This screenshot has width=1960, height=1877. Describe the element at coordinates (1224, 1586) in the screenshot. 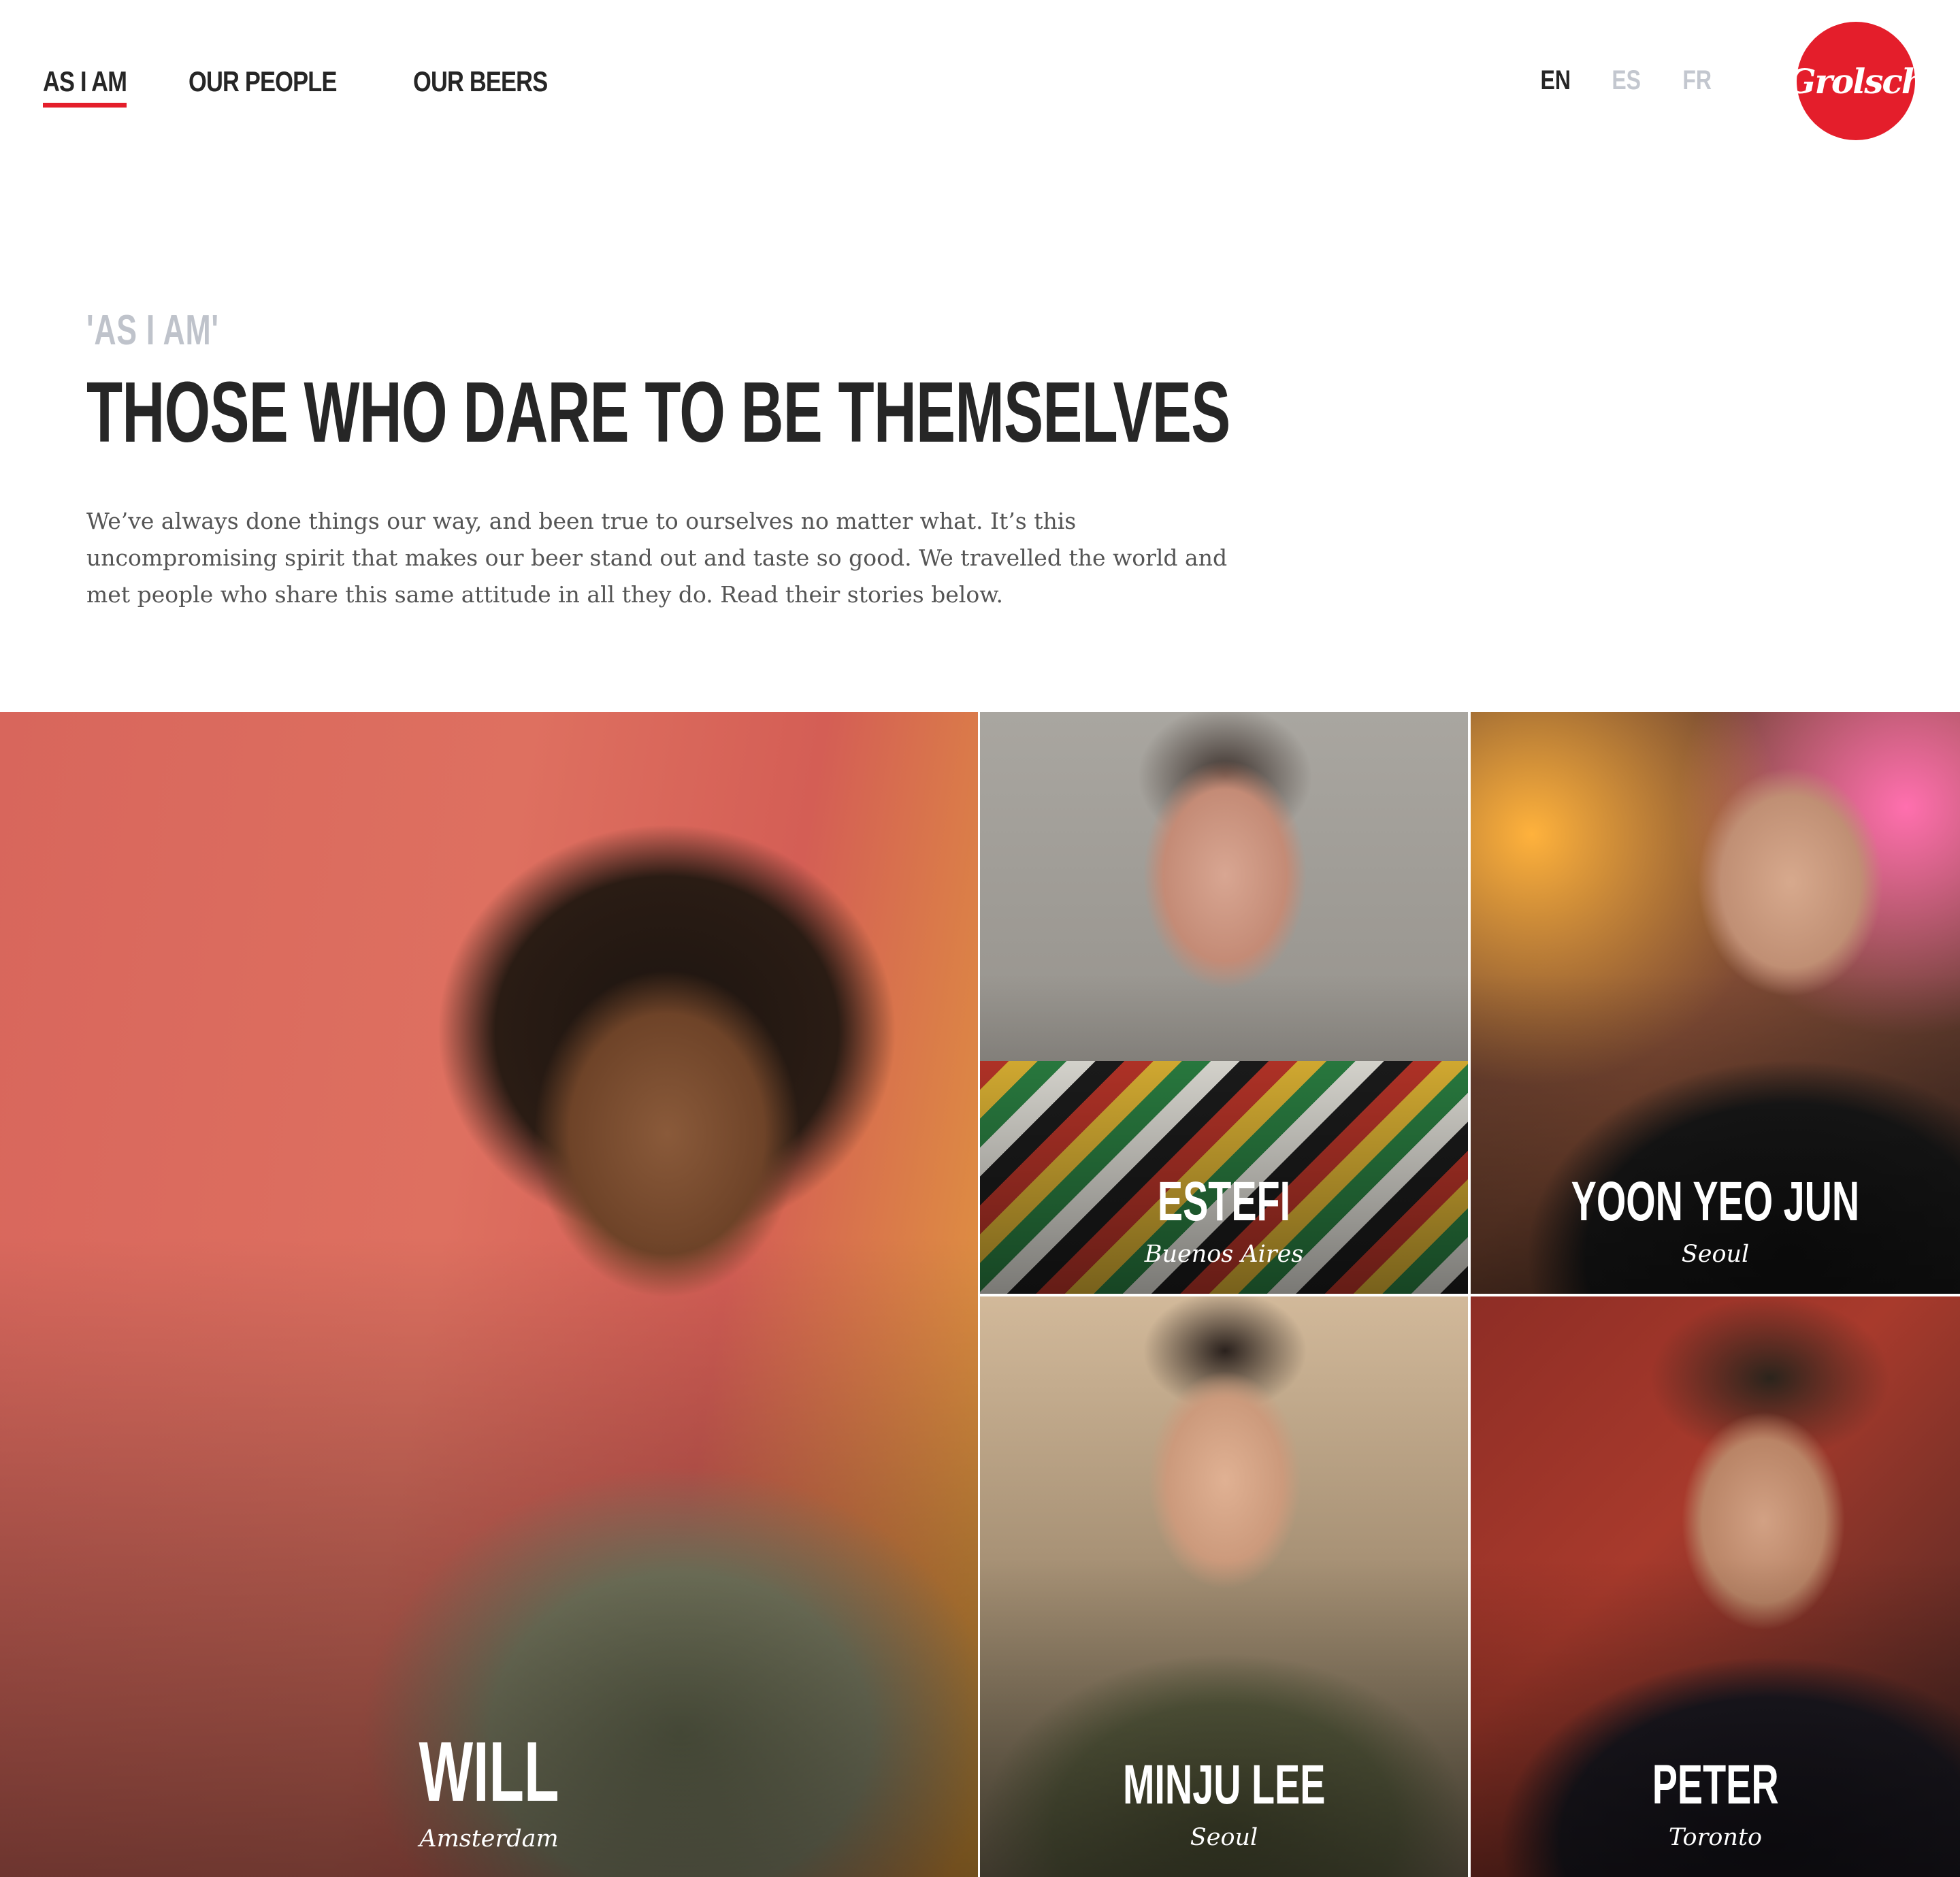

I see `person-card-minju-lee: MINJU LEE Seoul` at that location.